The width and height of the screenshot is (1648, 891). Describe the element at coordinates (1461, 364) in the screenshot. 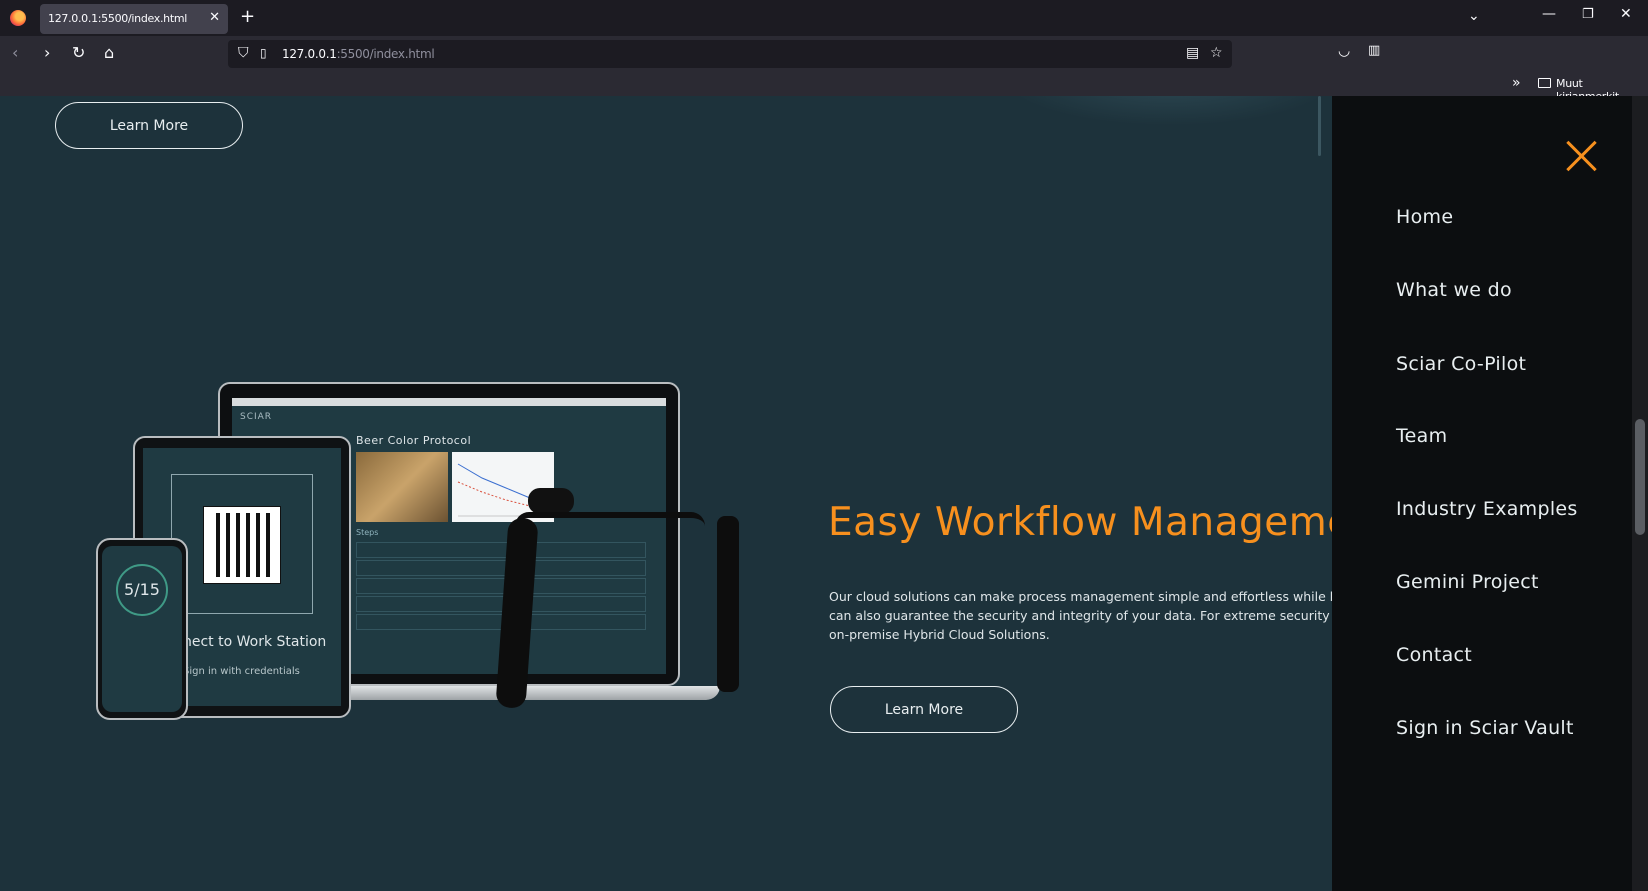

I see `nav-item-sciar-co-pilot: Sciar Co-Pilot` at that location.